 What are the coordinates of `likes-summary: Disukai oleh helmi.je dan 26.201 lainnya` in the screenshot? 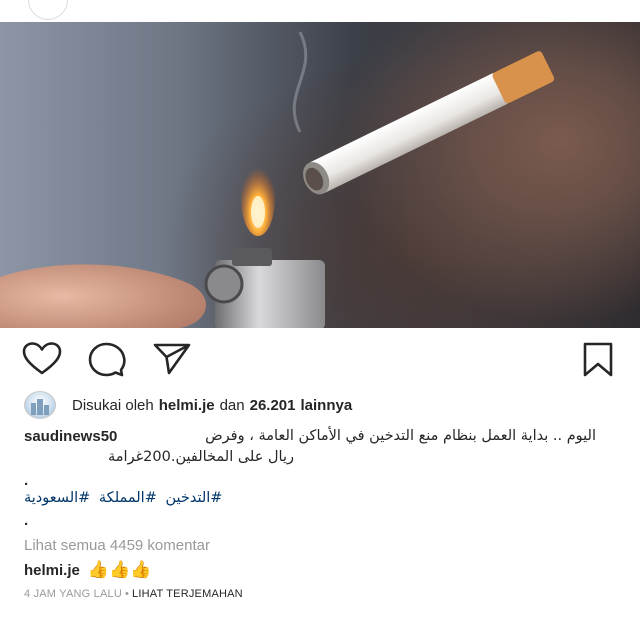 It's located at (190, 405).